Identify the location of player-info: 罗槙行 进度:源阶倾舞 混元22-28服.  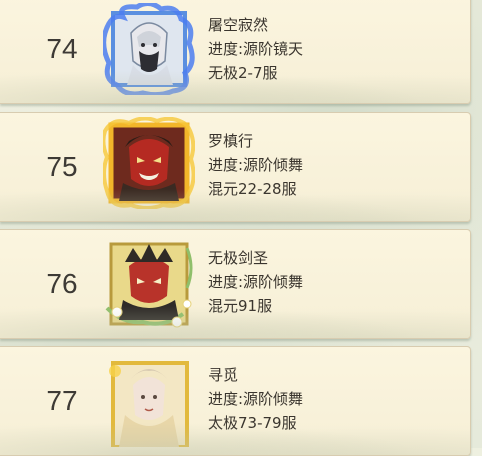
(255, 165).